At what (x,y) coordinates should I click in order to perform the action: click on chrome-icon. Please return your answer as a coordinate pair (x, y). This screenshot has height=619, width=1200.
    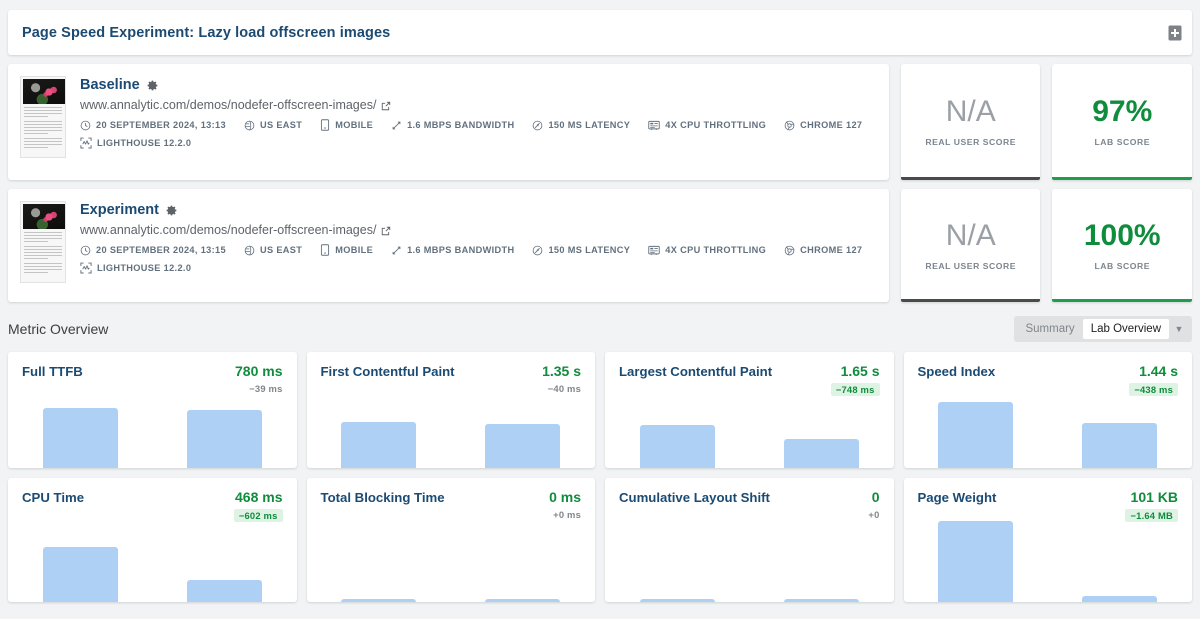
    Looking at the image, I should click on (789, 125).